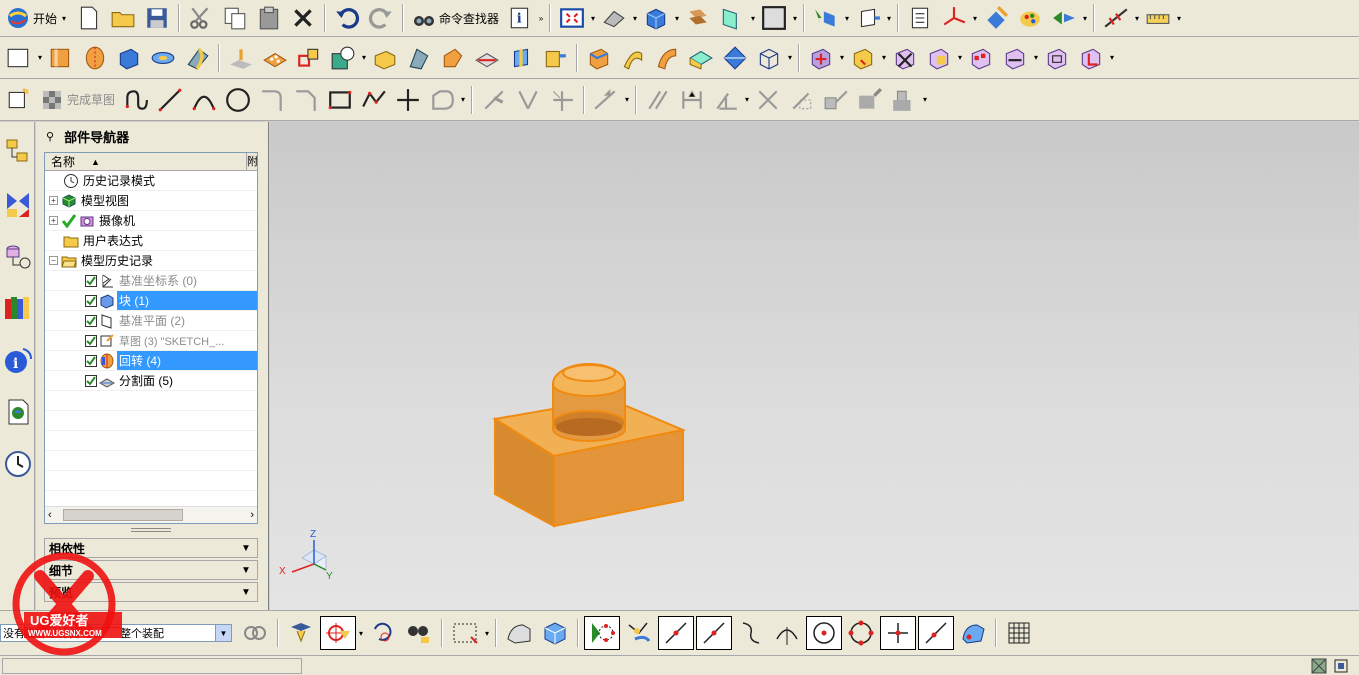  I want to click on scrollbar-thumb, so click(123, 515).